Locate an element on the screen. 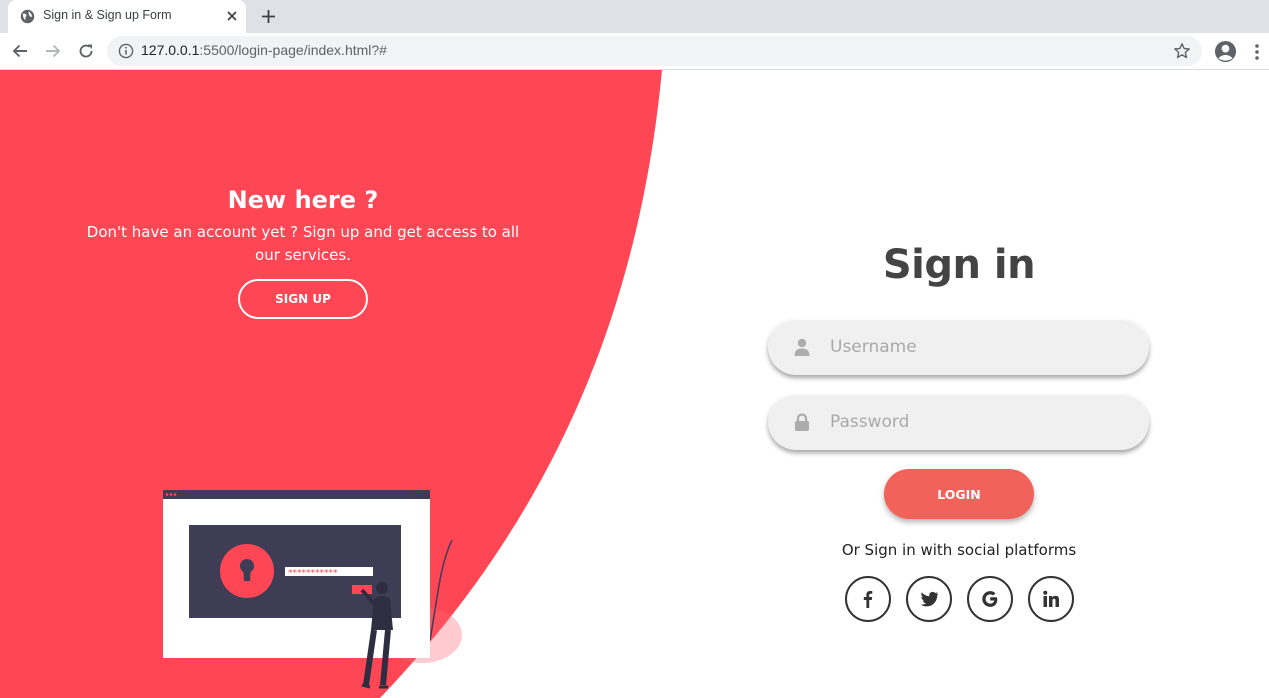 The height and width of the screenshot is (698, 1269). url-text: 127.0.0.1:5500/login-page/index.html?# is located at coordinates (264, 50).